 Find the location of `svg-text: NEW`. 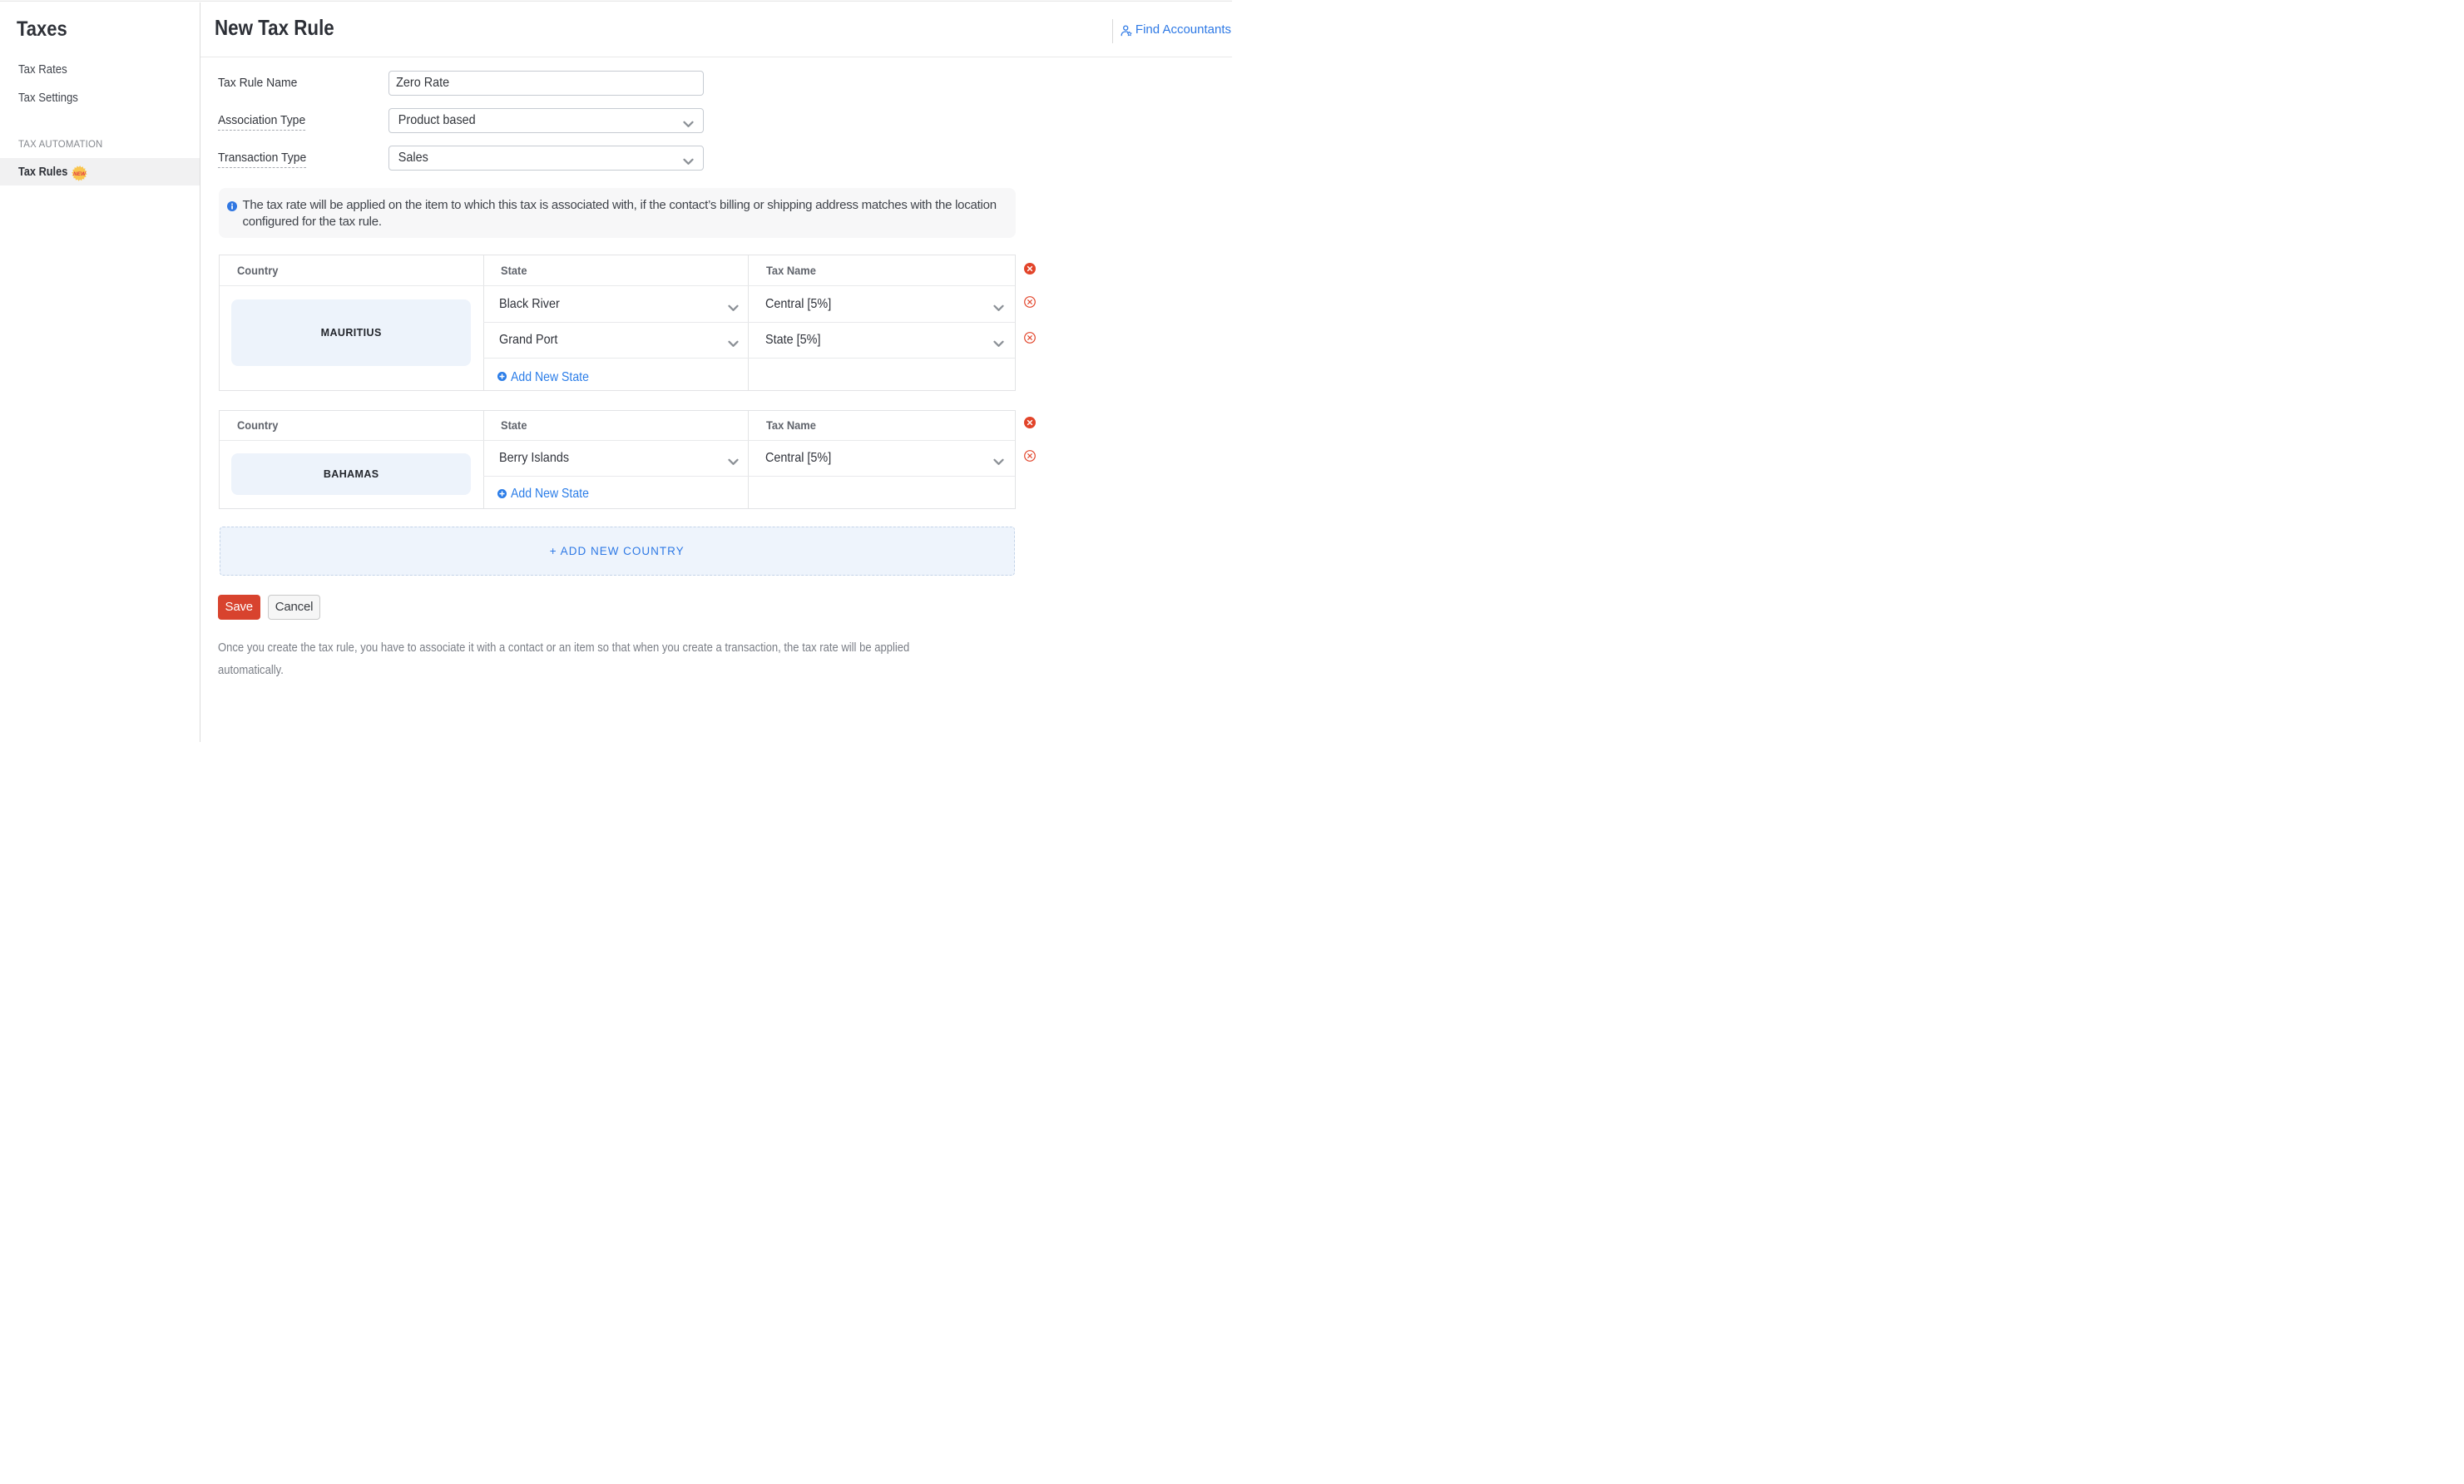

svg-text: NEW is located at coordinates (80, 174).